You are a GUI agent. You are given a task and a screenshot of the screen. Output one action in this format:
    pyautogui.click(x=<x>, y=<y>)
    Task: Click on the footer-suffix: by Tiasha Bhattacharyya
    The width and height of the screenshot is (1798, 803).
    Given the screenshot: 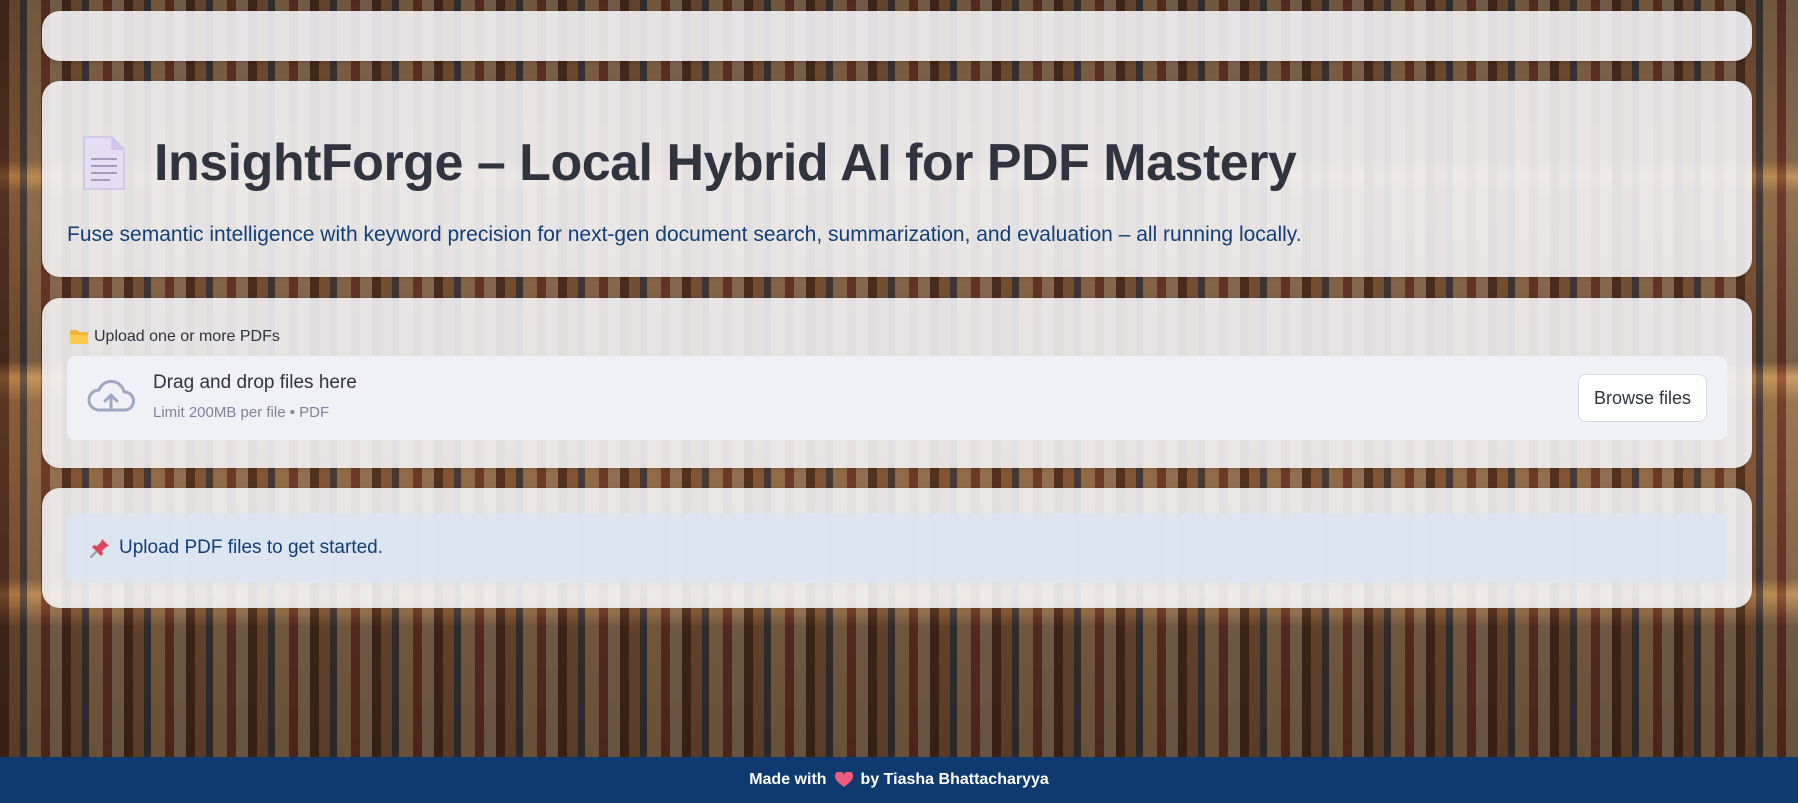 What is the action you would take?
    pyautogui.click(x=954, y=779)
    